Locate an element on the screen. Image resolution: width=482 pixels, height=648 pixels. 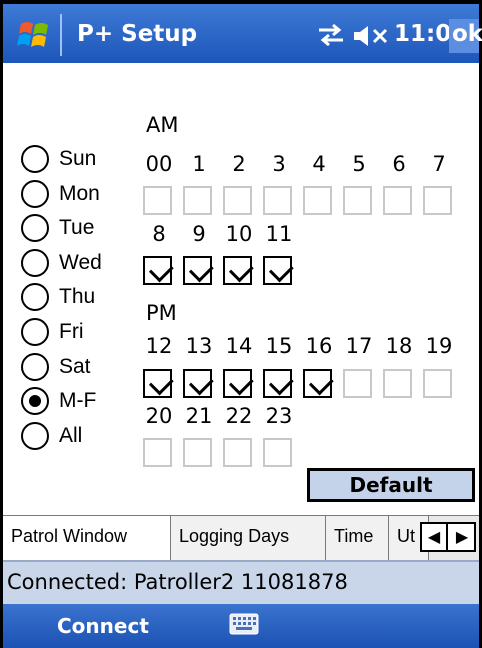
hour-label: 2 is located at coordinates (239, 164).